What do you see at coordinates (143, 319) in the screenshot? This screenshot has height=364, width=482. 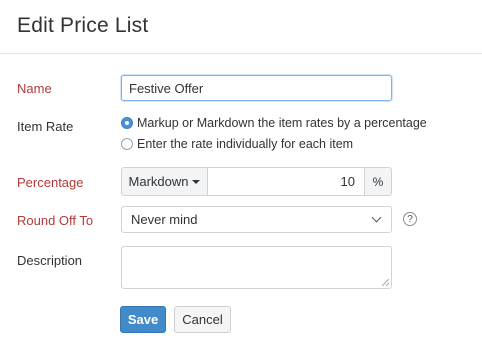 I see `save-button: Save` at bounding box center [143, 319].